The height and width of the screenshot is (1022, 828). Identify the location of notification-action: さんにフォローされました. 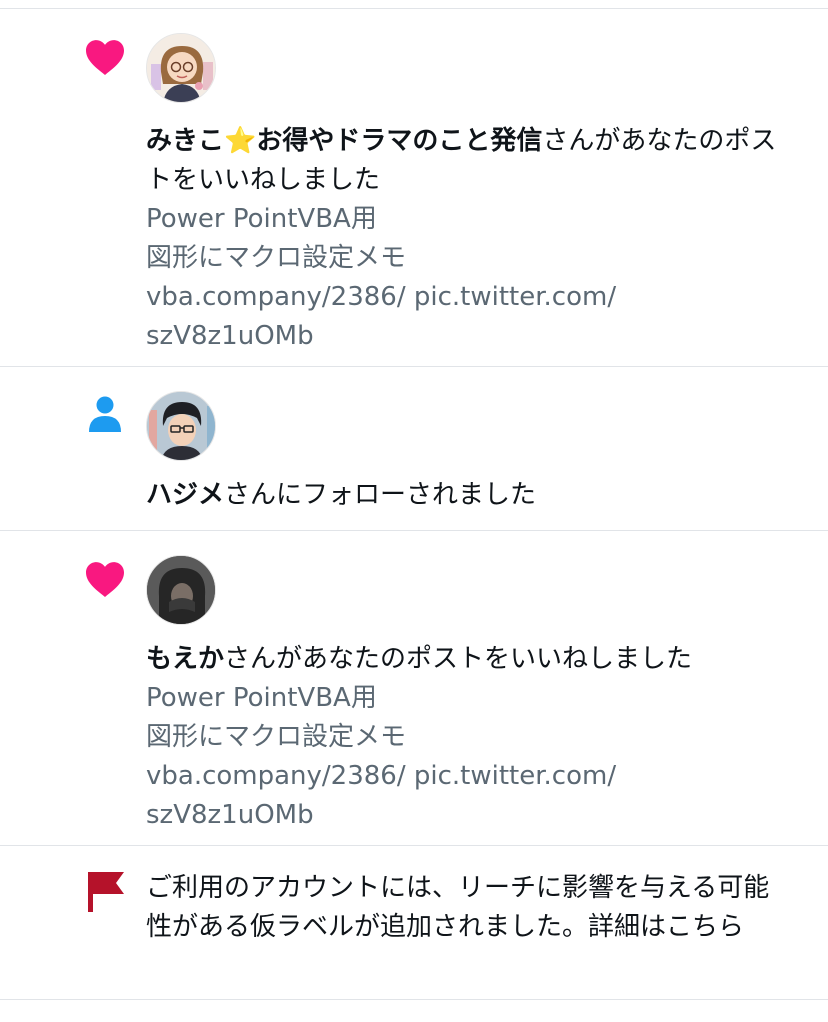
(380, 495).